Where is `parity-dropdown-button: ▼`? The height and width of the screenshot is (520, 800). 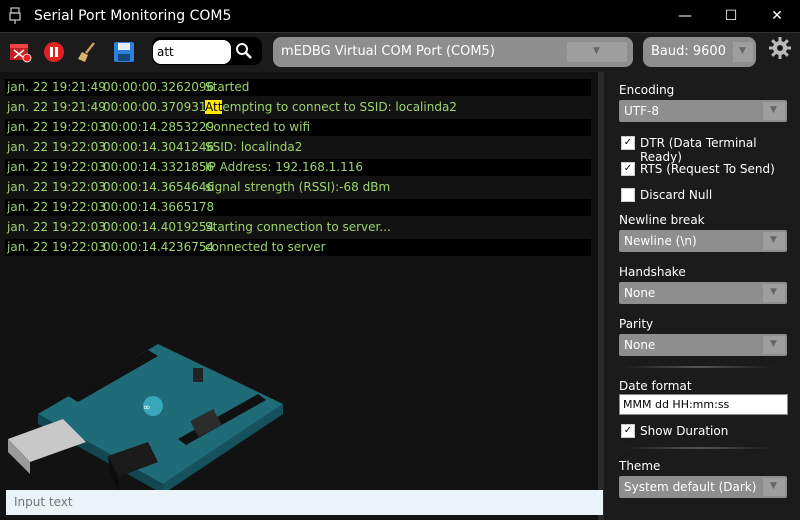 parity-dropdown-button: ▼ is located at coordinates (774, 345).